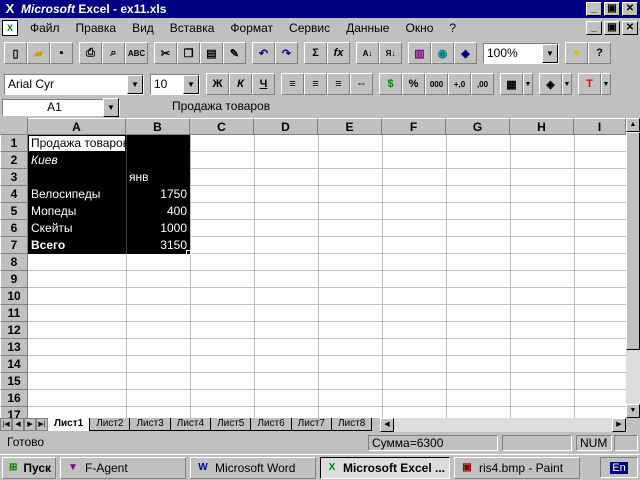 The height and width of the screenshot is (480, 640). I want to click on font-color-icon: T, so click(589, 84).